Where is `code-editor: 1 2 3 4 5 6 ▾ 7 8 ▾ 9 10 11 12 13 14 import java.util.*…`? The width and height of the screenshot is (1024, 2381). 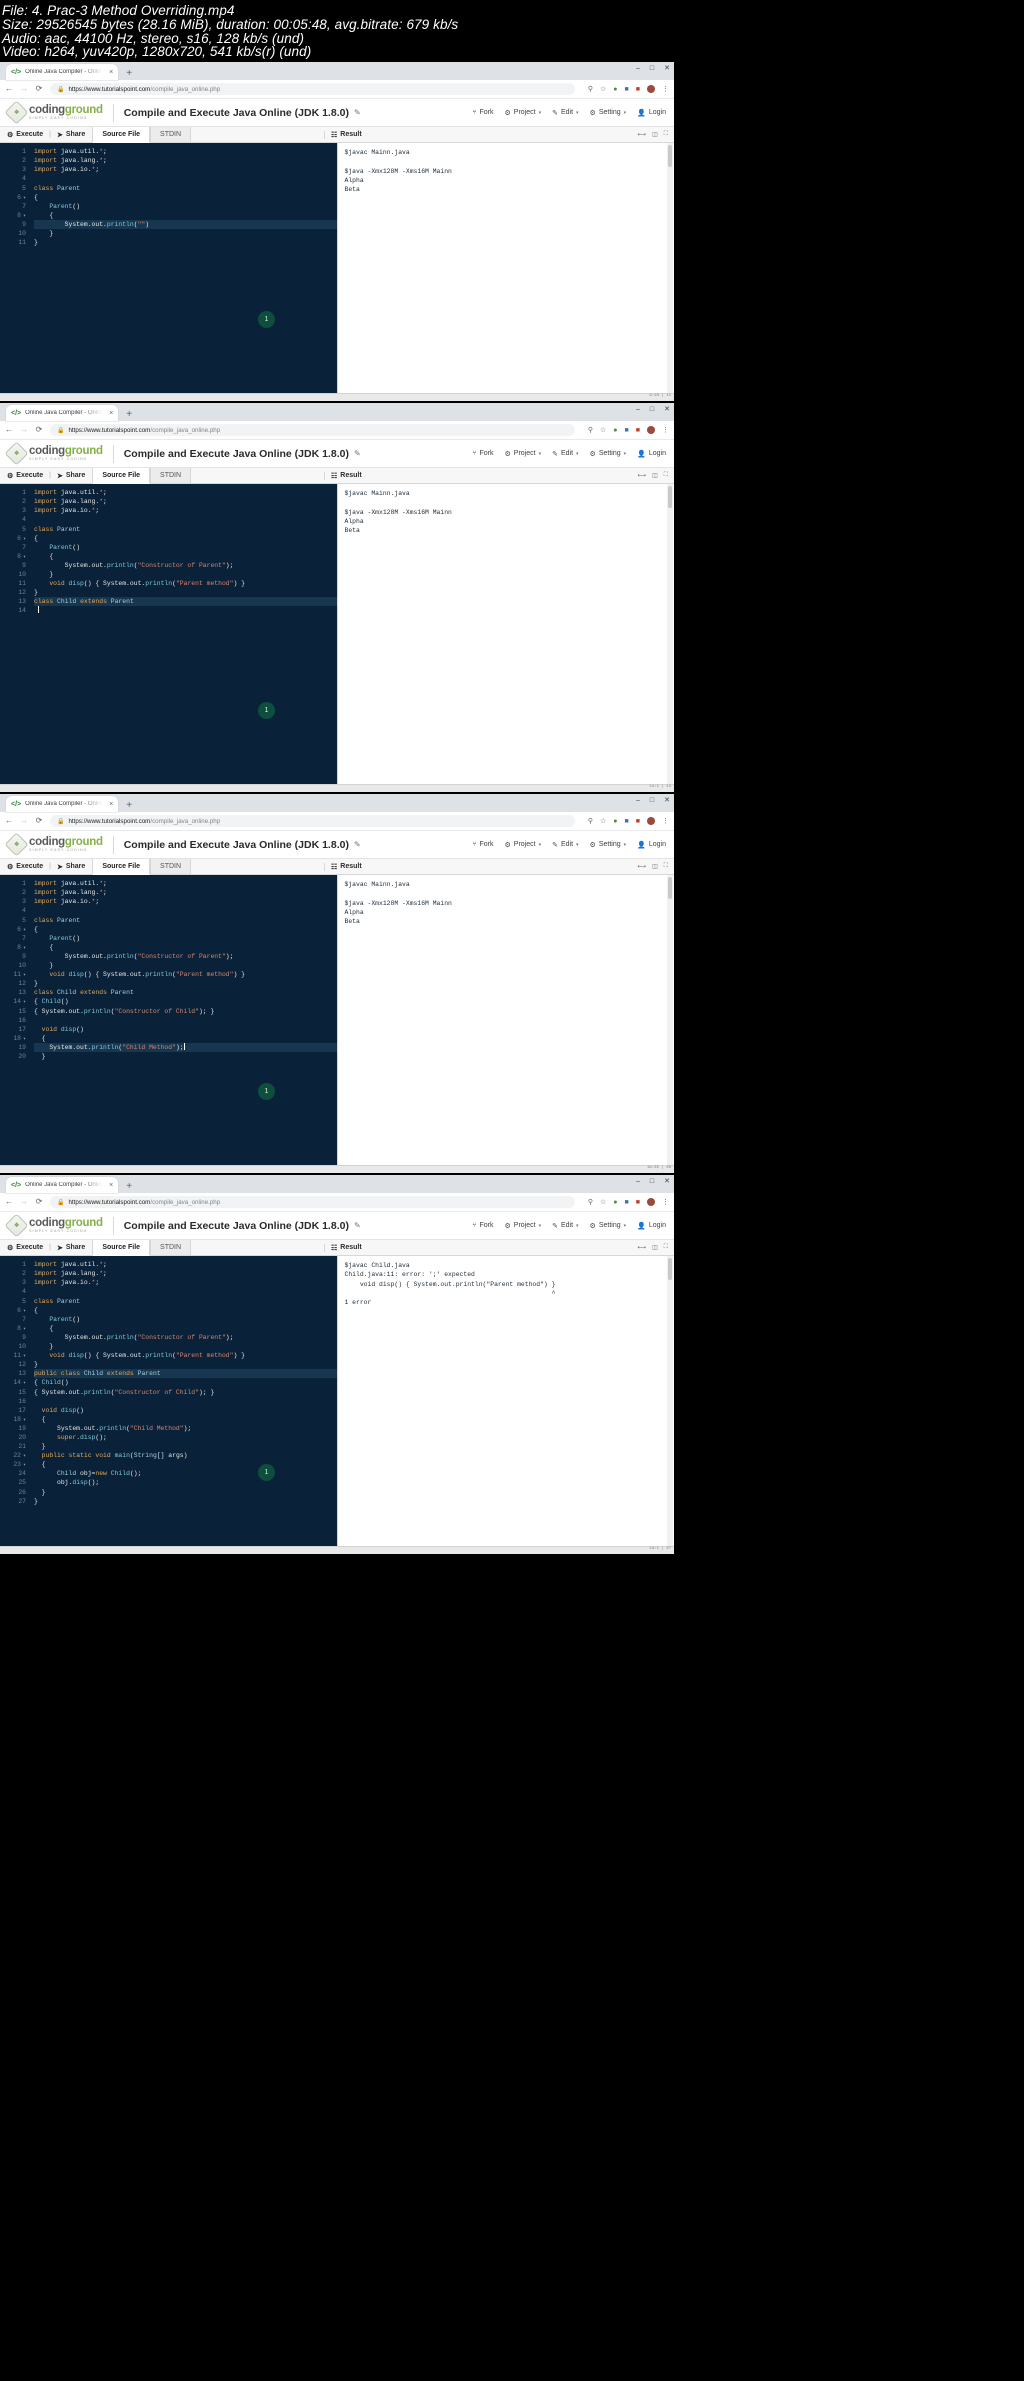 code-editor: 1 2 3 4 5 6 ▾ 7 8 ▾ 9 10 11 12 13 14 import java.util.*… is located at coordinates (168, 634).